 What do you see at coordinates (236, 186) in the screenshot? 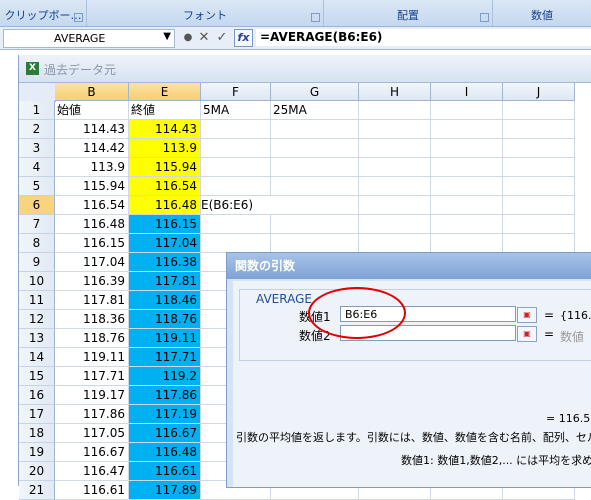
I see `cell-f5` at bounding box center [236, 186].